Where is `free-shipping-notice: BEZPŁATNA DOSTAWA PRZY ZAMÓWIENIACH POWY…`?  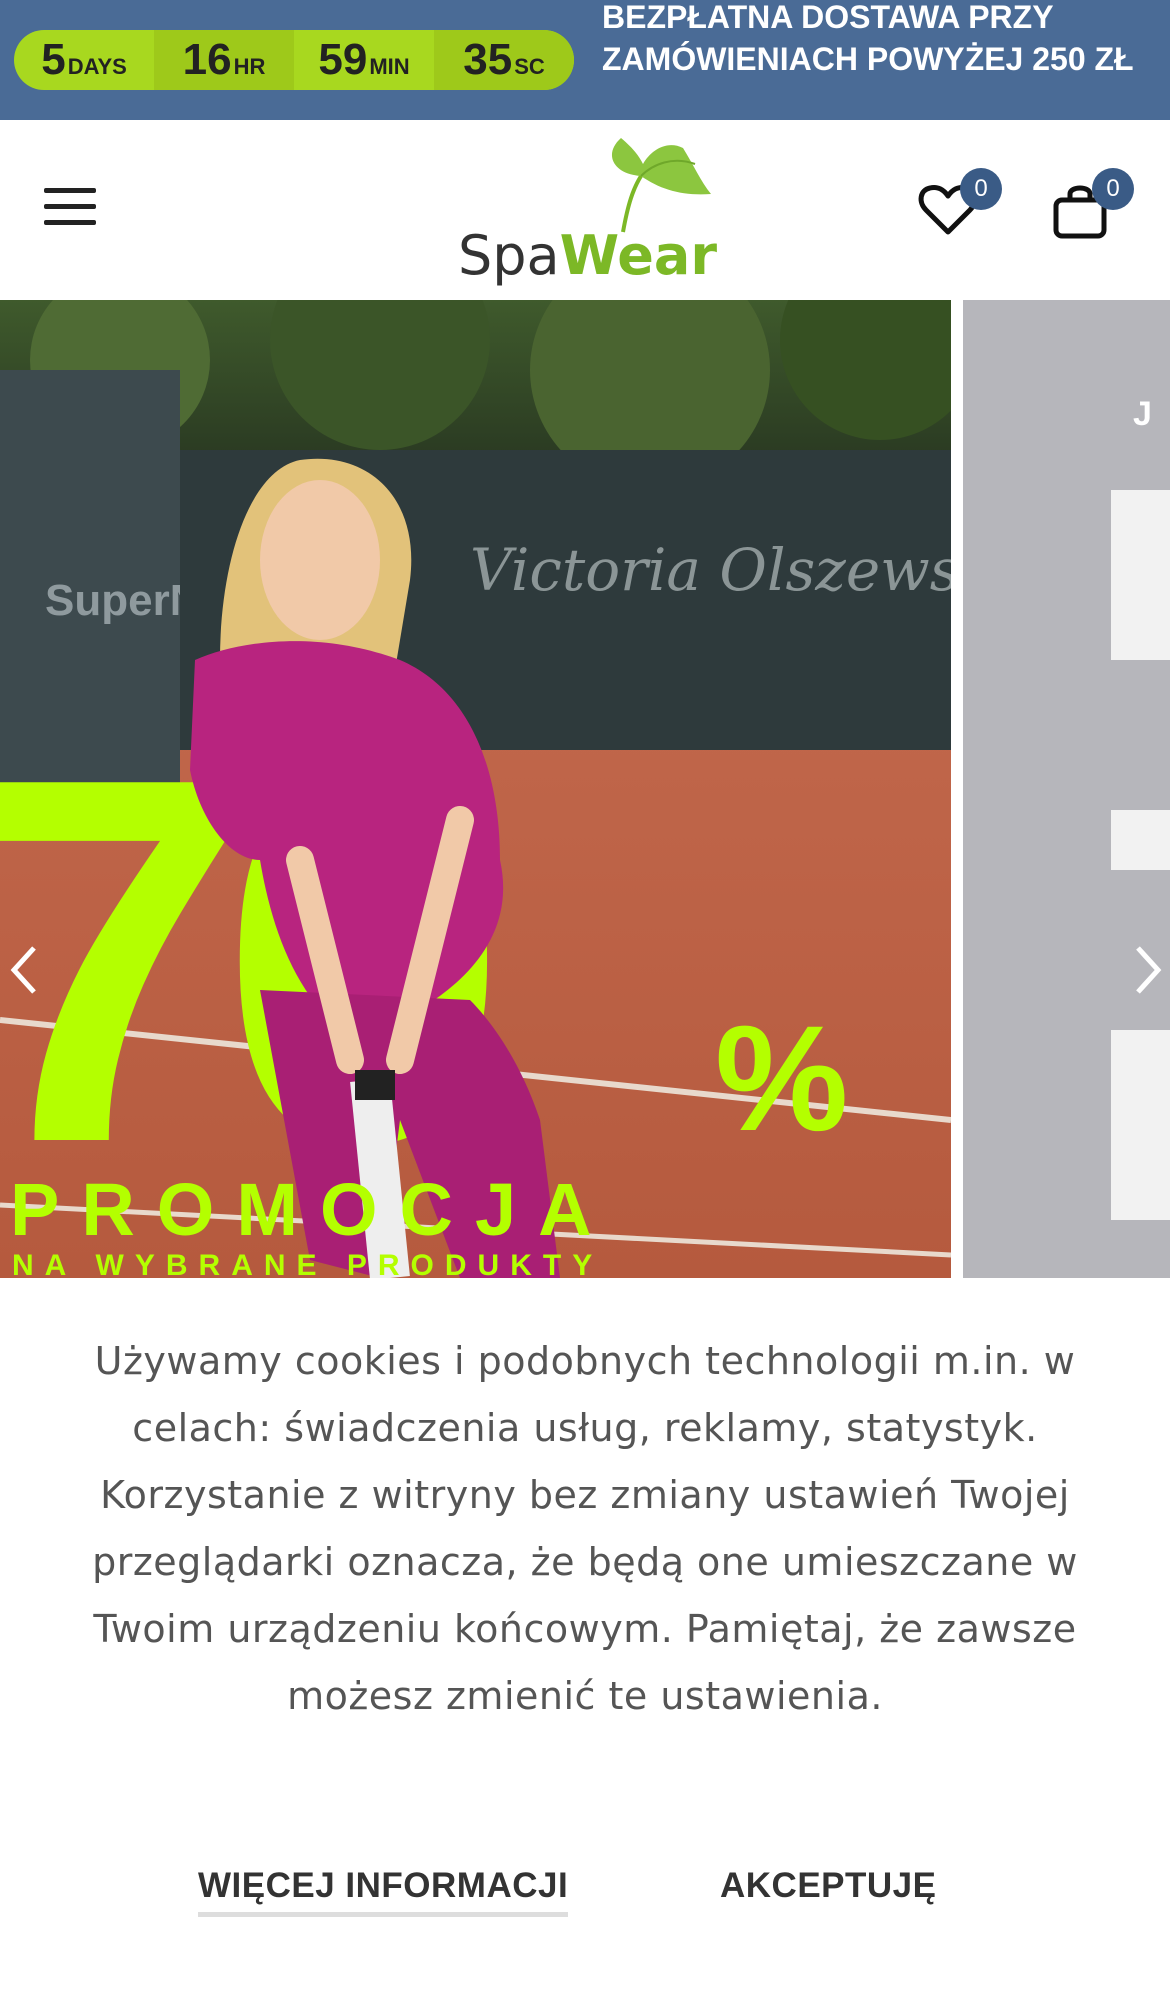 free-shipping-notice: BEZPŁATNA DOSTAWA PRZY ZAMÓWIENIACH POWY… is located at coordinates (868, 38).